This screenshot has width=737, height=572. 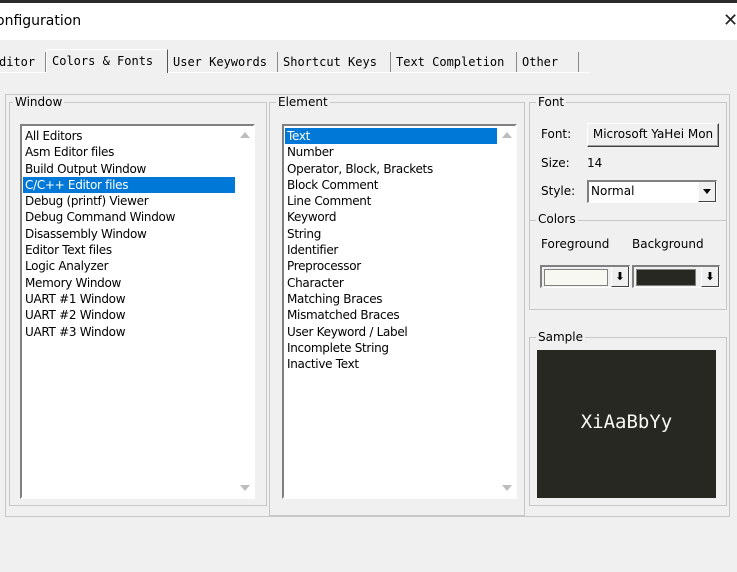 I want to click on element-list-item: Incomplete String, so click(x=391, y=348).